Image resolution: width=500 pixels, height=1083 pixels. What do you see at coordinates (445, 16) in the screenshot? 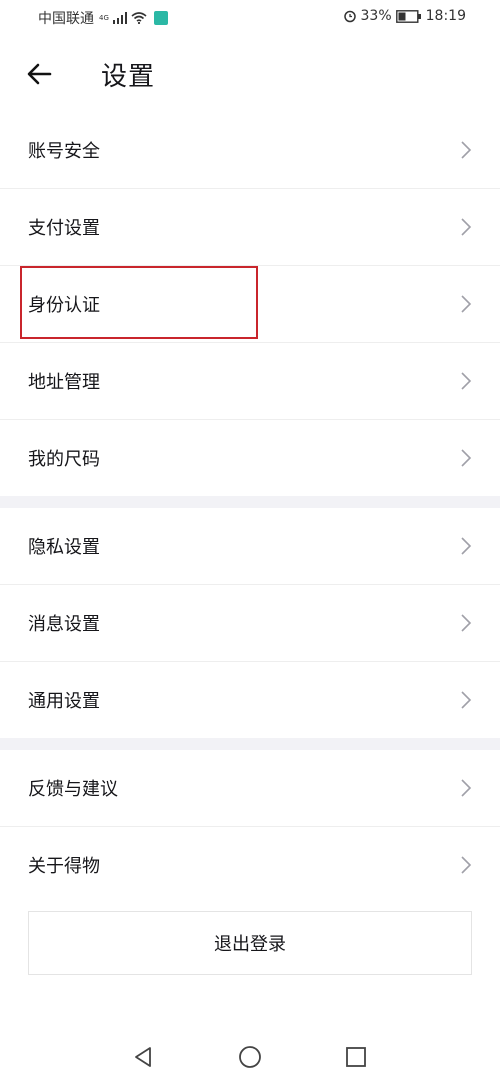
I see `clock-time: 18:19` at bounding box center [445, 16].